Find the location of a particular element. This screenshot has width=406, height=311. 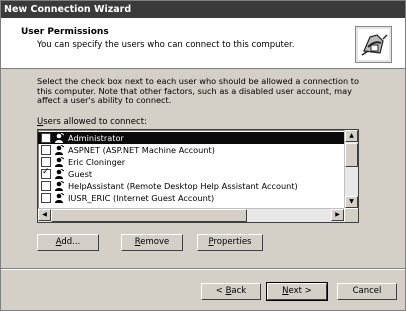

user-name: Administrator is located at coordinates (96, 138).